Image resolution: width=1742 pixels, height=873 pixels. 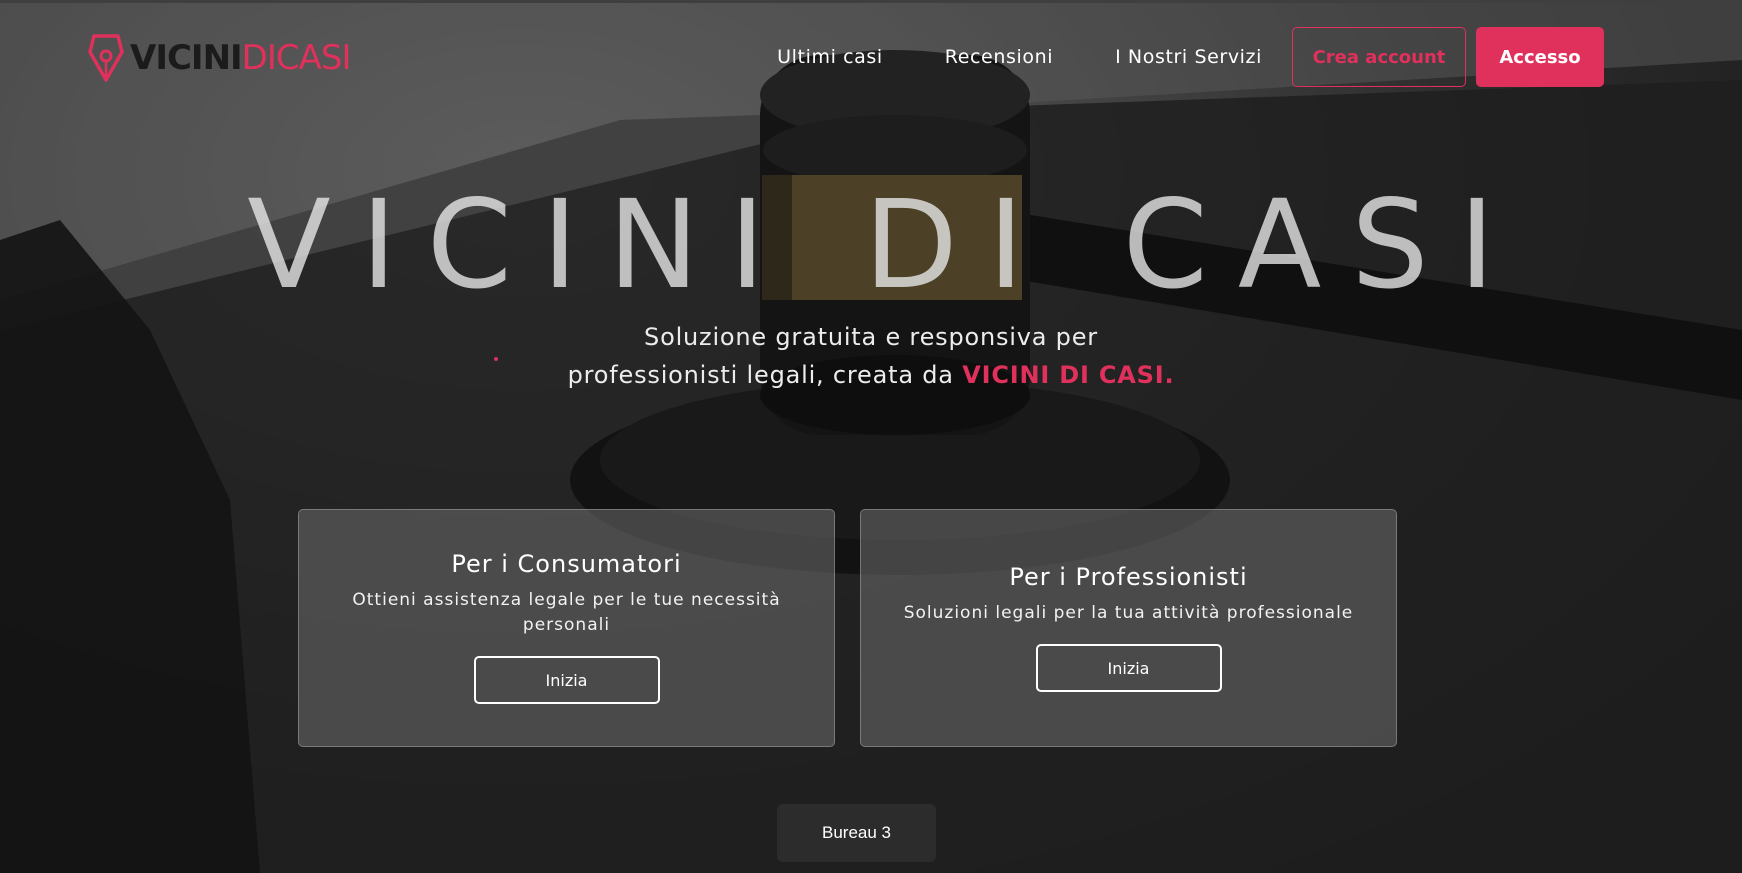 I want to click on nav-link-servizi: I Nostri Servizi, so click(x=1188, y=57).